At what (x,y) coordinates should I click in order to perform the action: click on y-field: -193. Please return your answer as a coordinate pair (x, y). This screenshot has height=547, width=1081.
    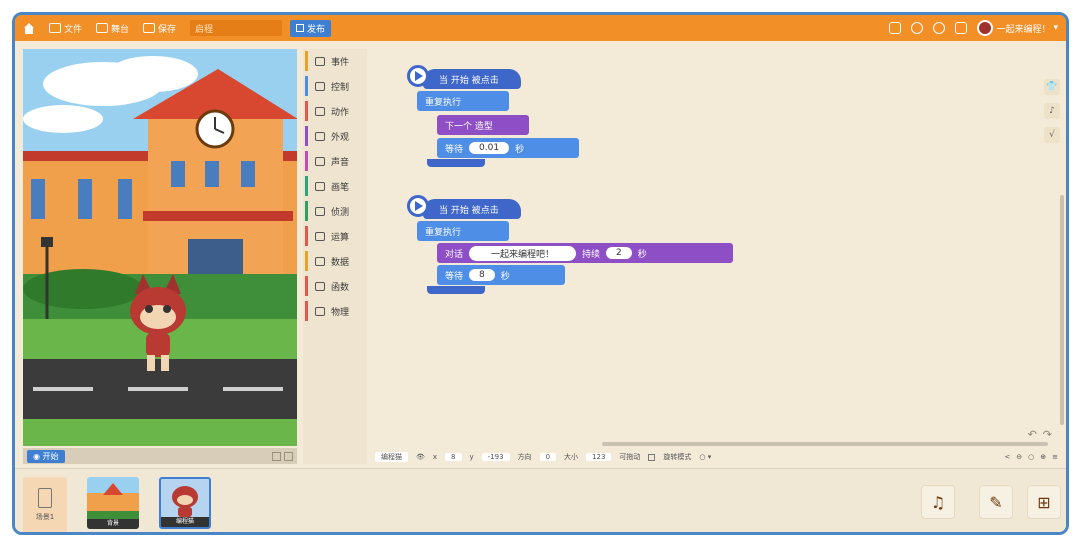
    Looking at the image, I should click on (495, 457).